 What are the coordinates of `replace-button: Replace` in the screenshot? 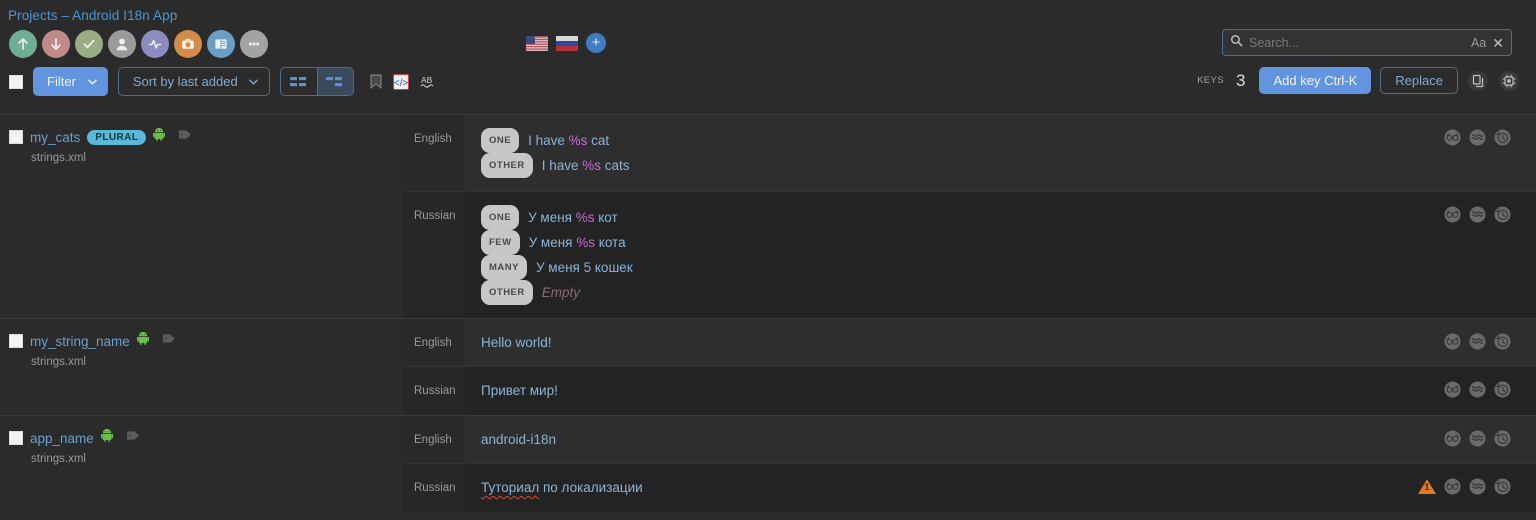 It's located at (1419, 80).